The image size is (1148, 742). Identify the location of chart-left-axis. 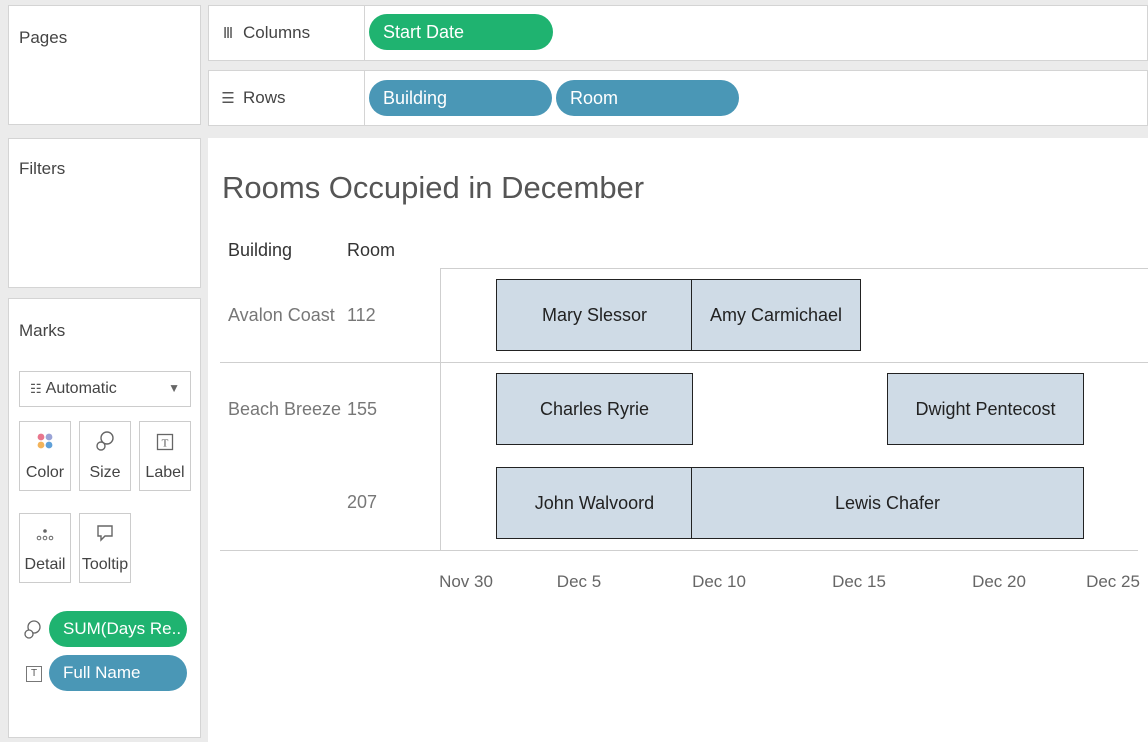
(440, 409).